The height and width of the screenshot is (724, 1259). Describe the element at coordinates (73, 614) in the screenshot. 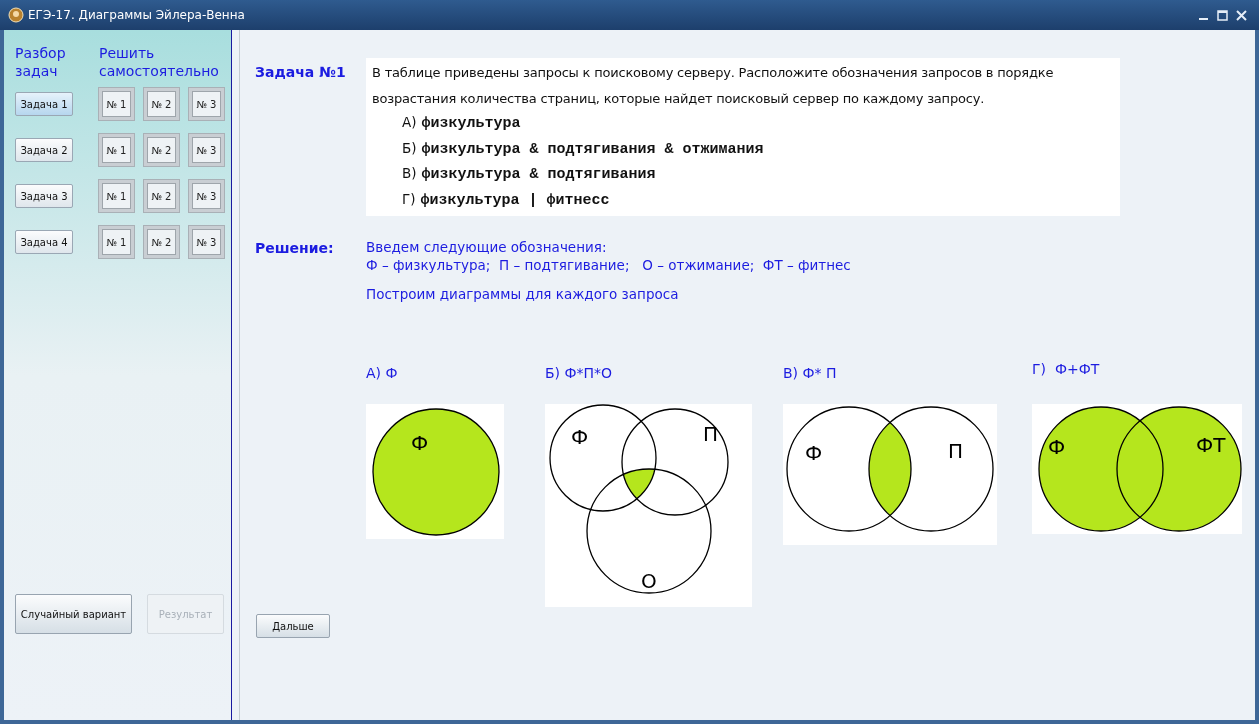

I see `random-variant-button: Случайный вариант` at that location.